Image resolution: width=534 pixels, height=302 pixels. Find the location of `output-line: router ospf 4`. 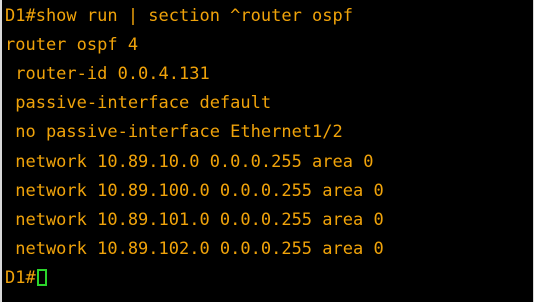

output-line: router ospf 4 is located at coordinates (72, 45).